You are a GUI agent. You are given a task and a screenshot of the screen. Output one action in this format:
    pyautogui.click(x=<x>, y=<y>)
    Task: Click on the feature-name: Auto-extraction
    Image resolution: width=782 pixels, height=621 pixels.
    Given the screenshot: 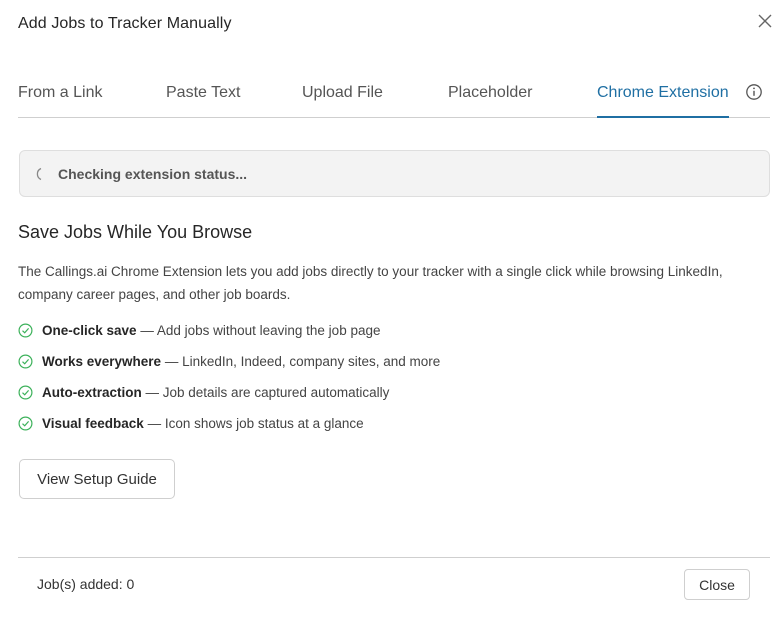 What is the action you would take?
    pyautogui.click(x=92, y=392)
    